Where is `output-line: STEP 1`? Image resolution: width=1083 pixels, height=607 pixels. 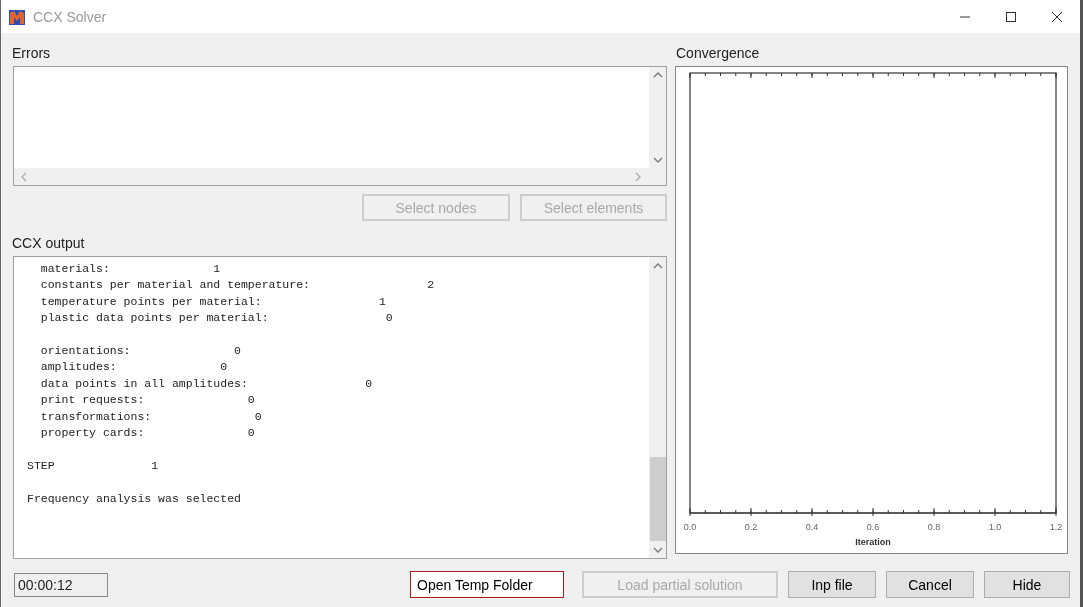 output-line: STEP 1 is located at coordinates (93, 465).